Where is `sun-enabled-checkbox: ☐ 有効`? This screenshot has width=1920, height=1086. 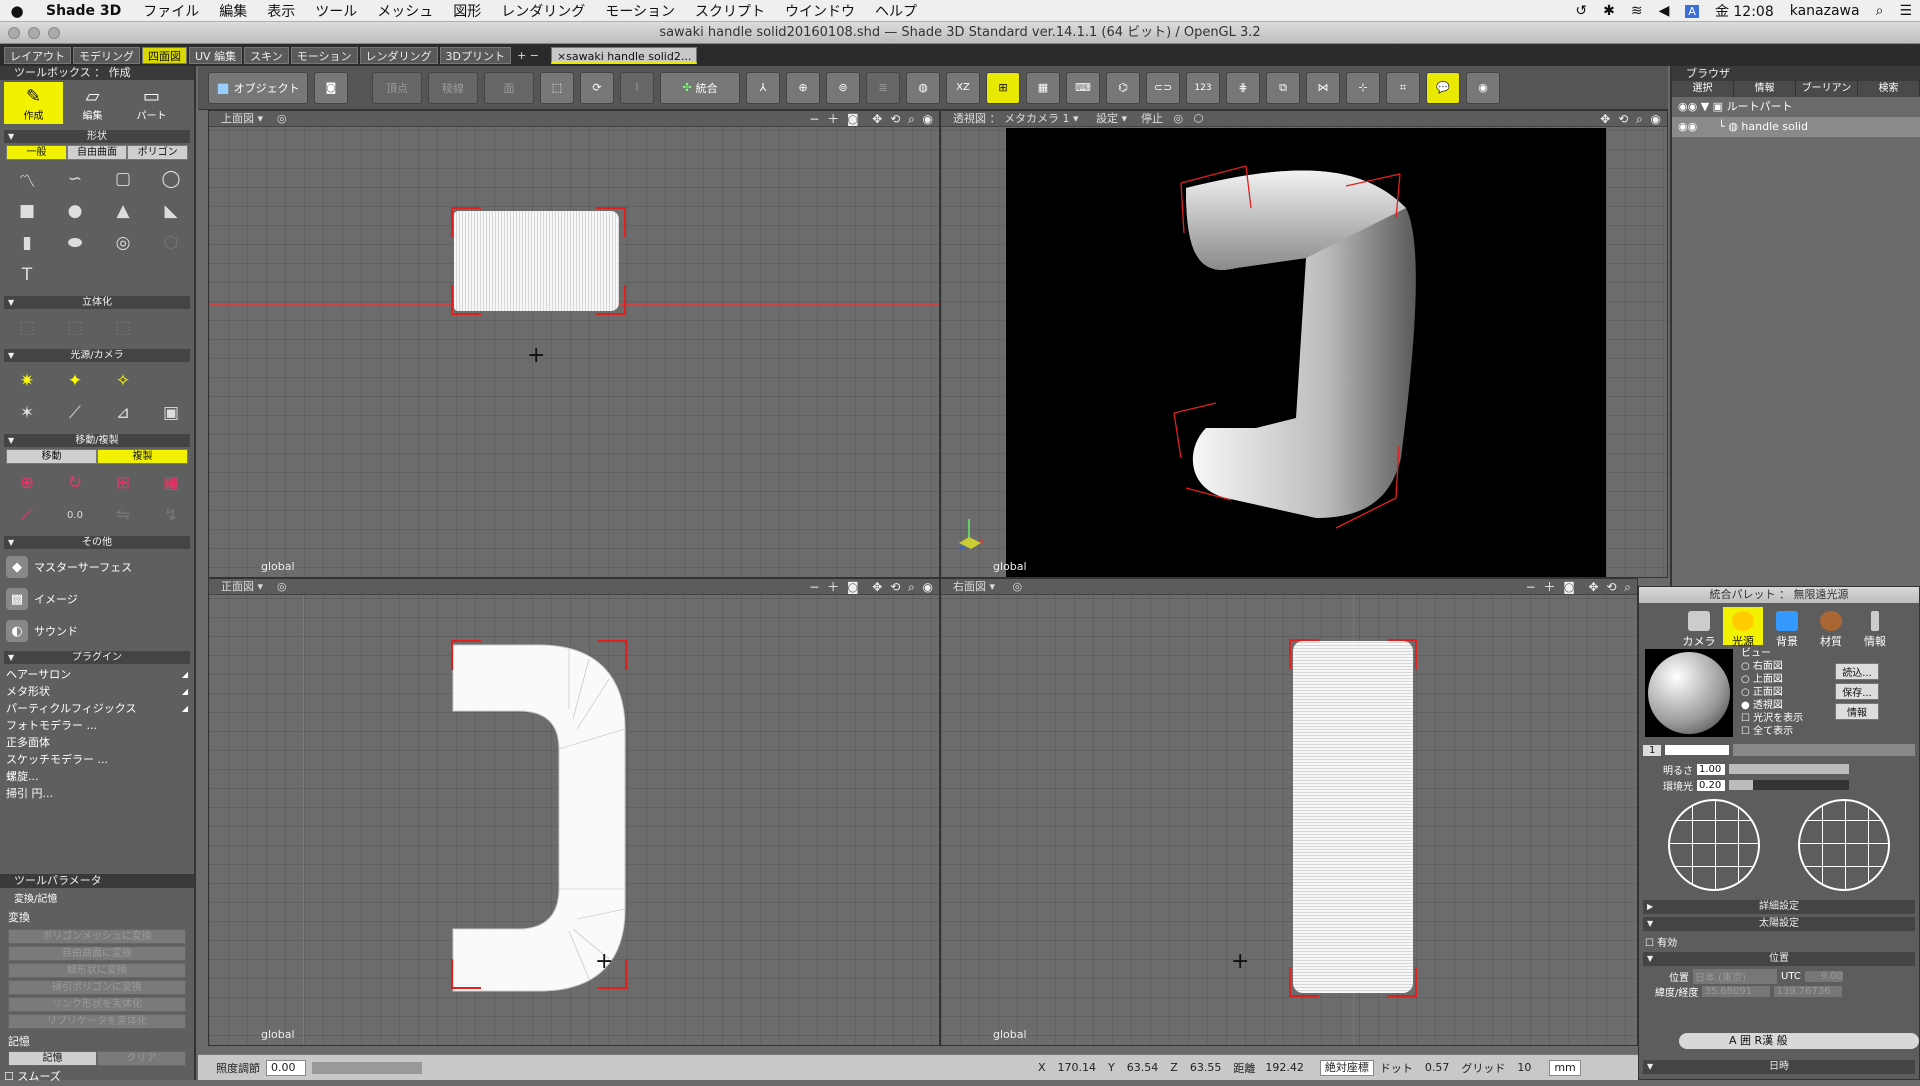 sun-enabled-checkbox: ☐ 有効 is located at coordinates (1779, 941).